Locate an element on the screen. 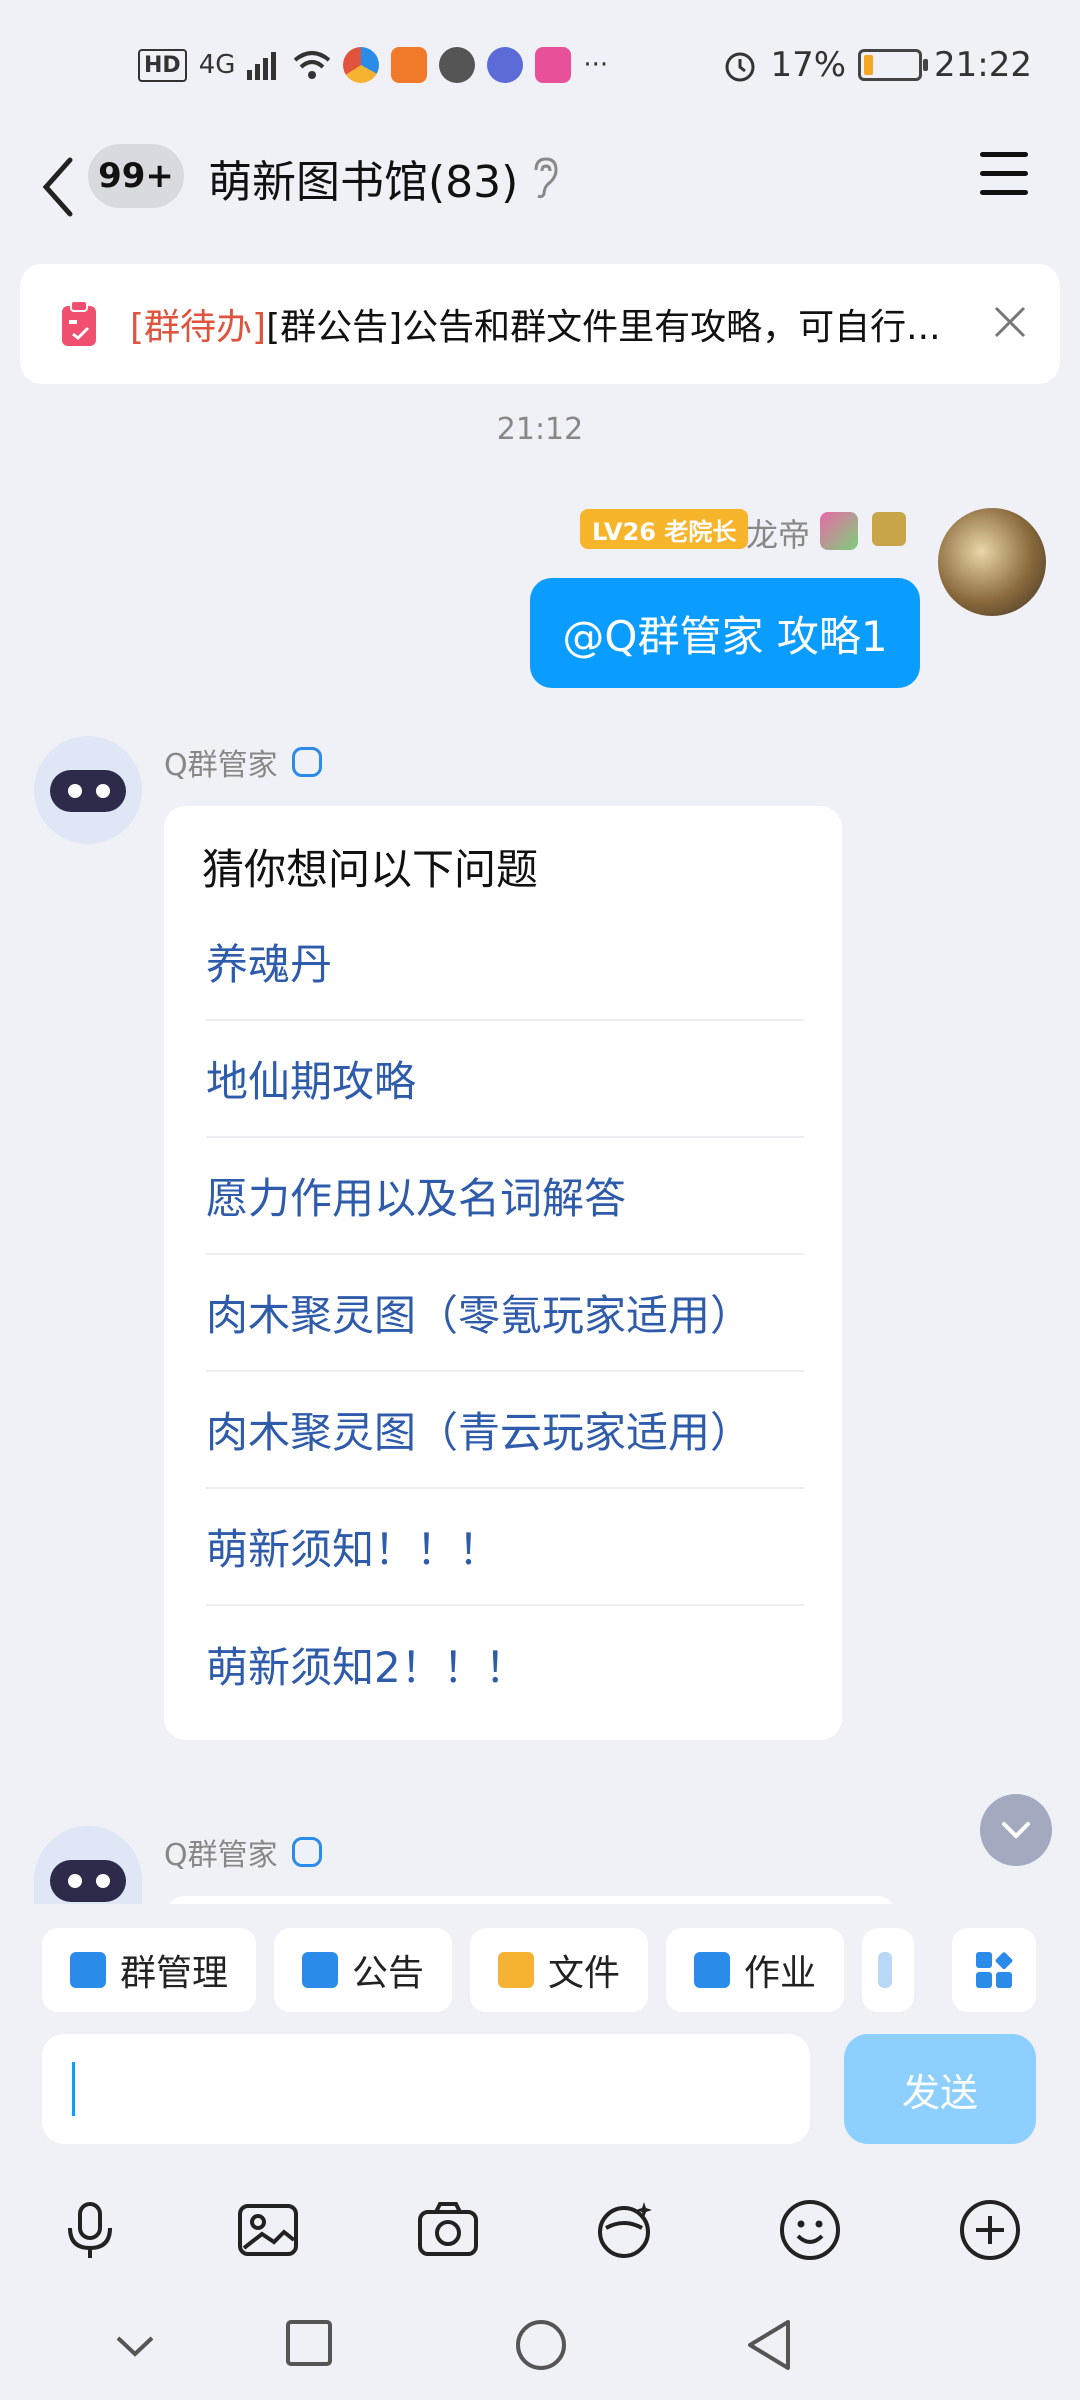 The image size is (1080, 2400). group-manage-icon is located at coordinates (88, 1970).